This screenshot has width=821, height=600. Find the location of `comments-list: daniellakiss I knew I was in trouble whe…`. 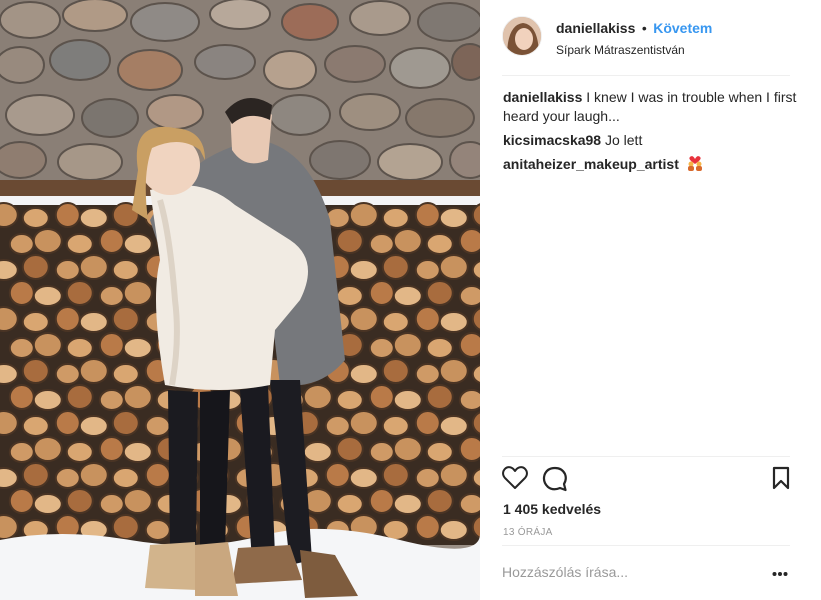

comments-list: daniellakiss I knew I was in trouble whe… is located at coordinates (653, 134).